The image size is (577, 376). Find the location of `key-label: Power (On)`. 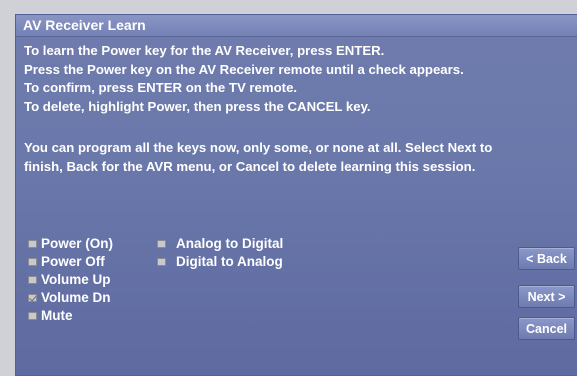

key-label: Power (On) is located at coordinates (77, 243).